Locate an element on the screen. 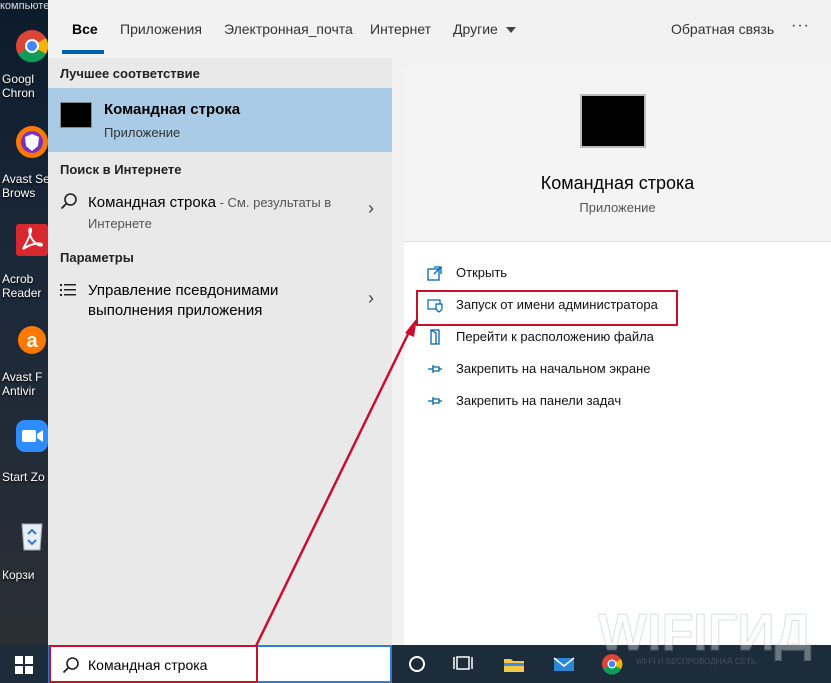 The width and height of the screenshot is (831, 683). watermark-subtext: WI-FI И БЕСПРОВОДНАЯ СЕТЬ is located at coordinates (696, 661).